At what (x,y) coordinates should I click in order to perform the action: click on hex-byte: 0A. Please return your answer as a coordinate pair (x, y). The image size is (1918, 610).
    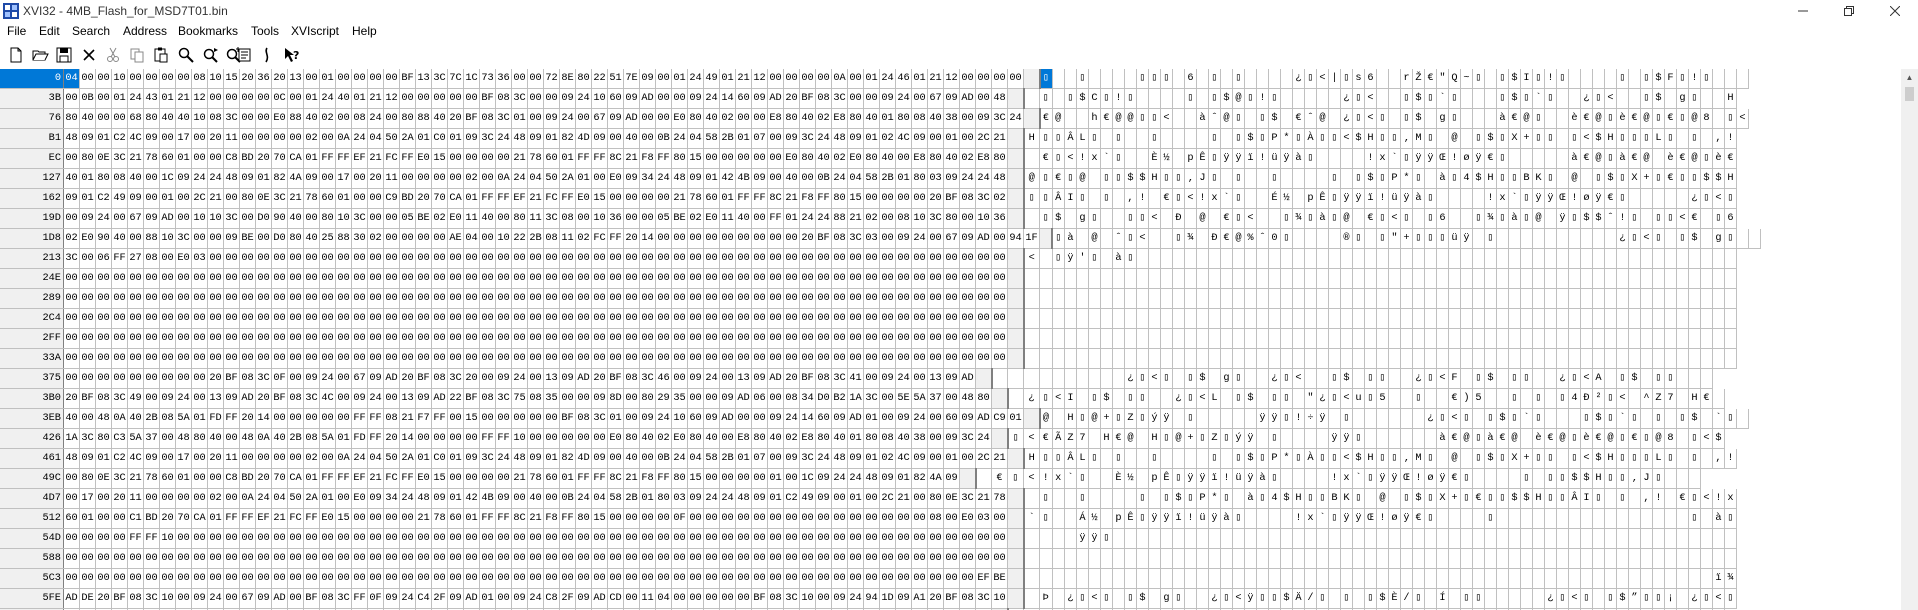
    Looking at the image, I should click on (119, 418).